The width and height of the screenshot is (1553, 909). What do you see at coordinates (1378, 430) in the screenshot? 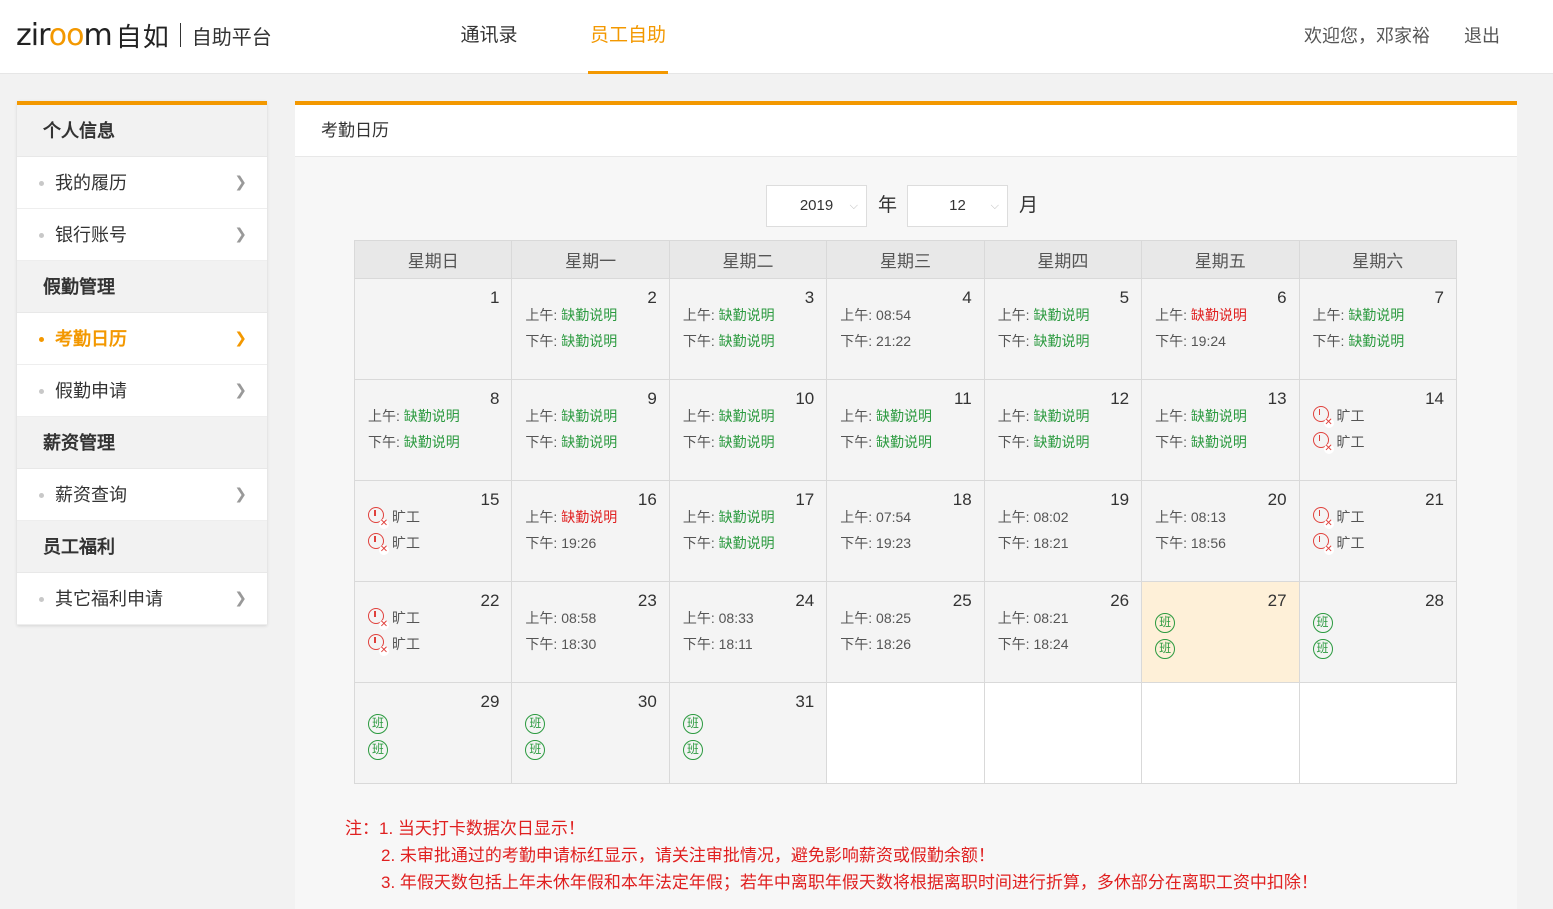
I see `calendar-day-cell: 14 ✕ 旷工 ✕ 旷工` at bounding box center [1378, 430].